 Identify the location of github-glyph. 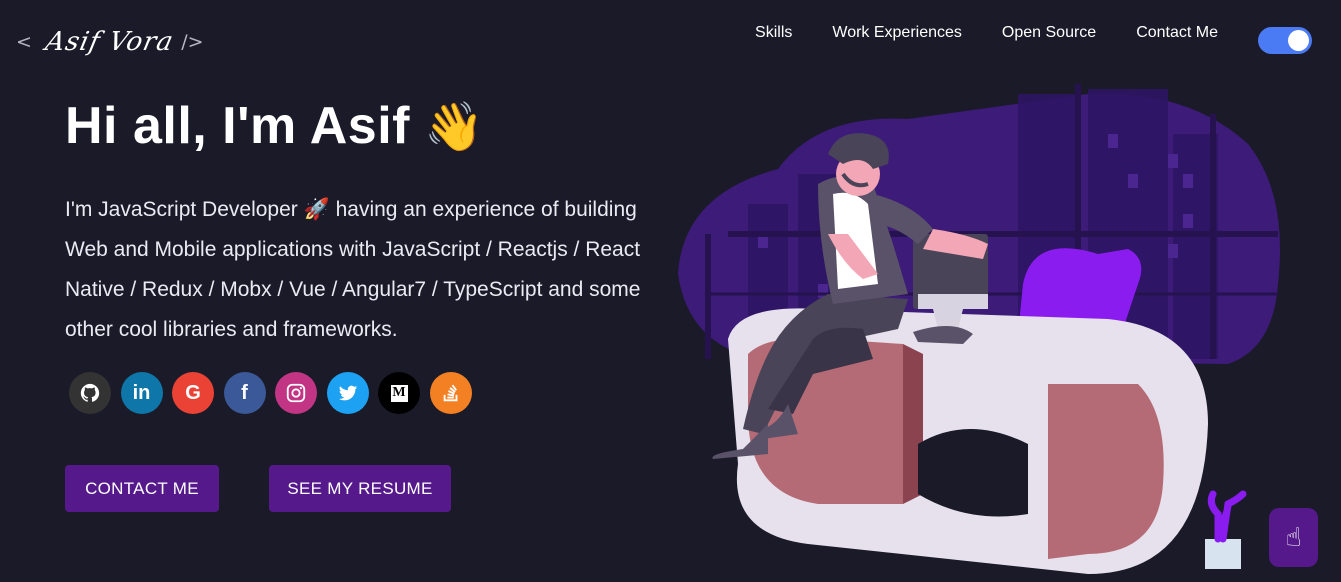
(90, 392).